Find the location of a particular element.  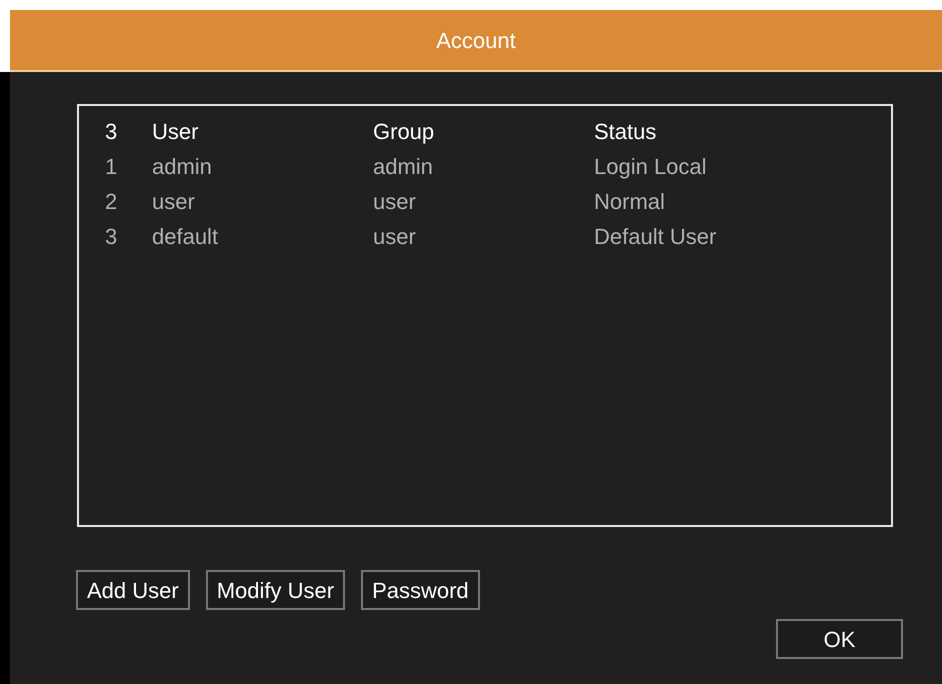

row-number: 2 is located at coordinates (111, 202).